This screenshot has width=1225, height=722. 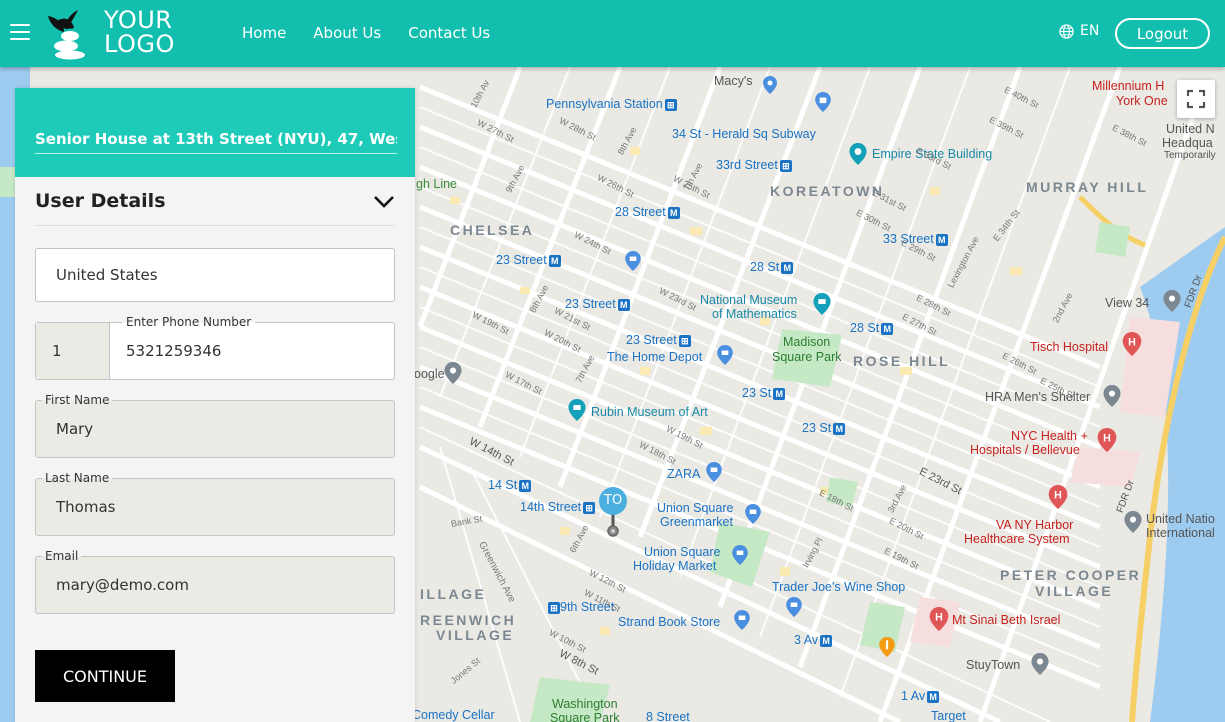 What do you see at coordinates (215, 507) in the screenshot?
I see `last-name-input` at bounding box center [215, 507].